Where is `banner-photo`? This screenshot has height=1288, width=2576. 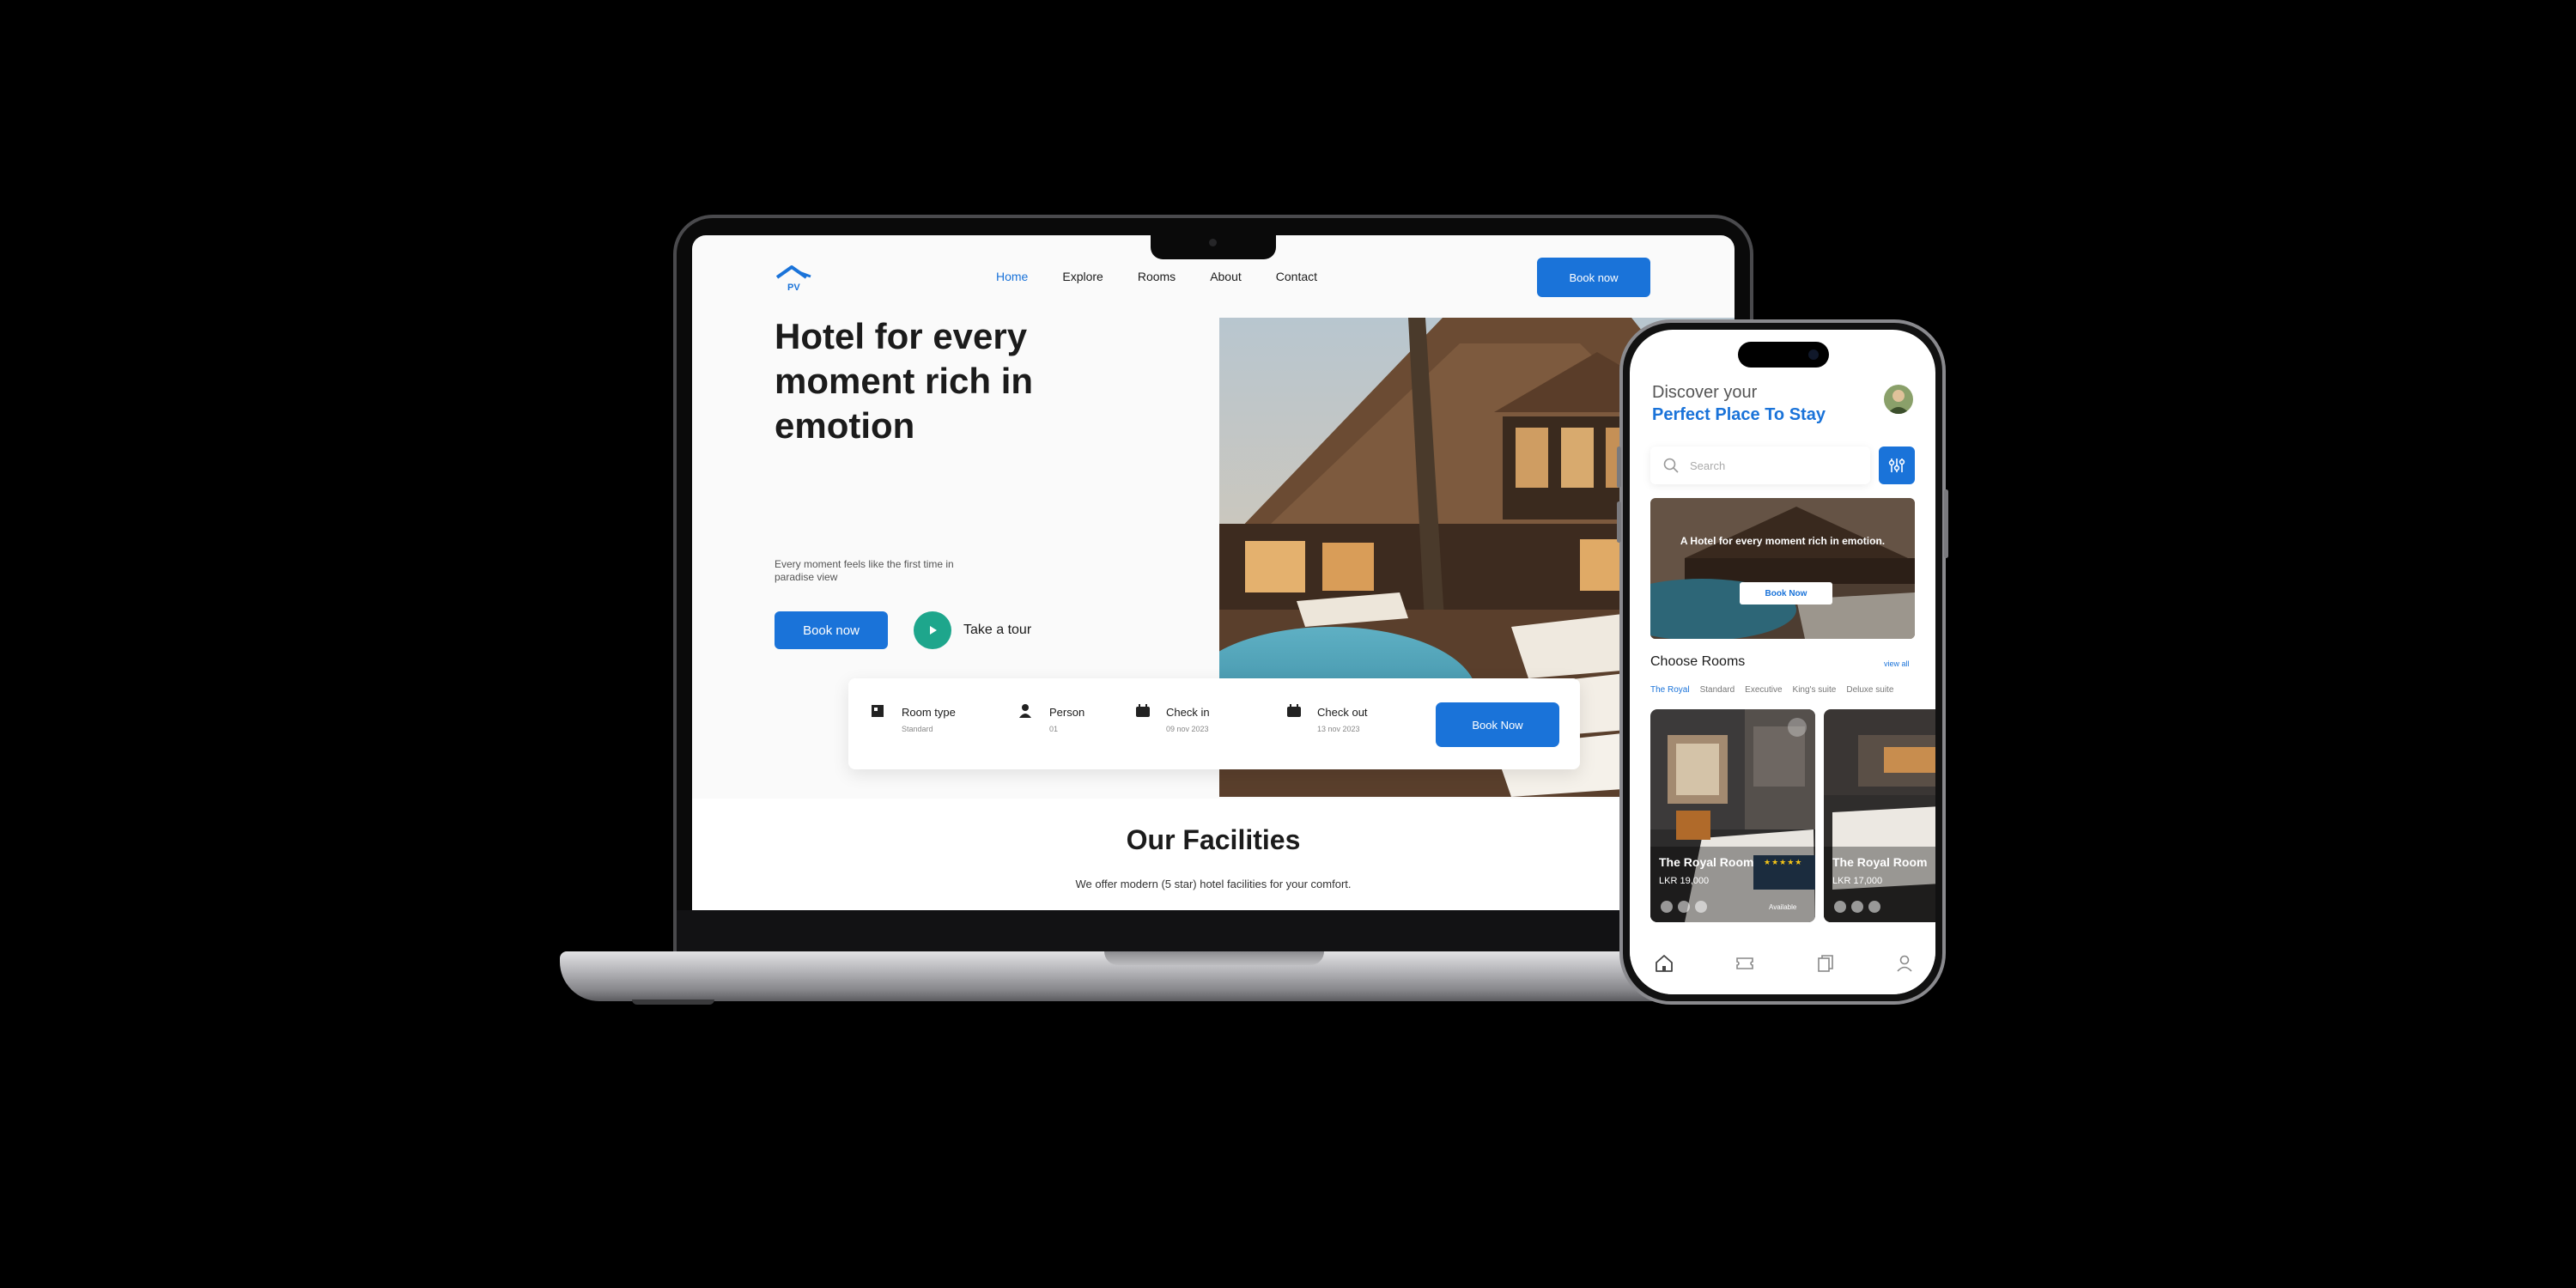 banner-photo is located at coordinates (1783, 568).